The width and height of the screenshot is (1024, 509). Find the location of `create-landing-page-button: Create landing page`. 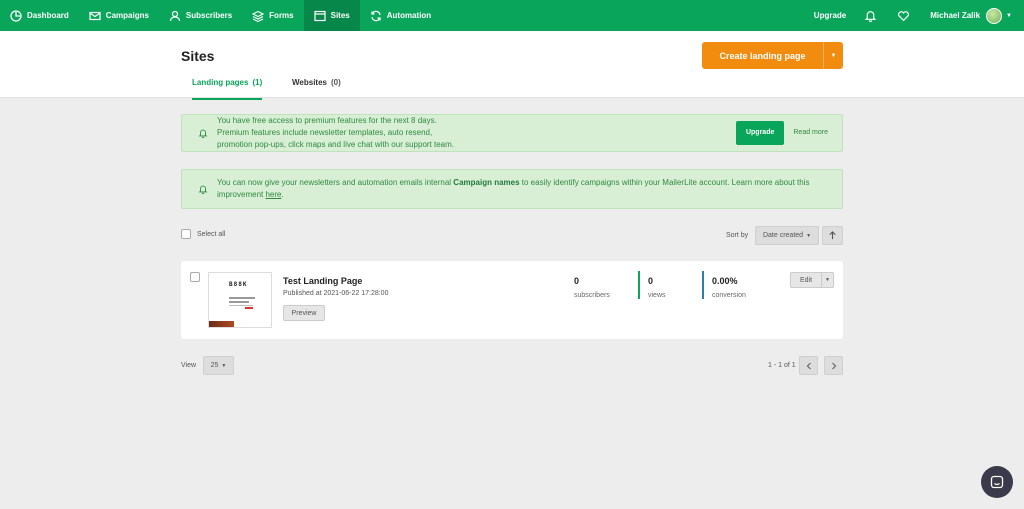

create-landing-page-button: Create landing page is located at coordinates (762, 55).